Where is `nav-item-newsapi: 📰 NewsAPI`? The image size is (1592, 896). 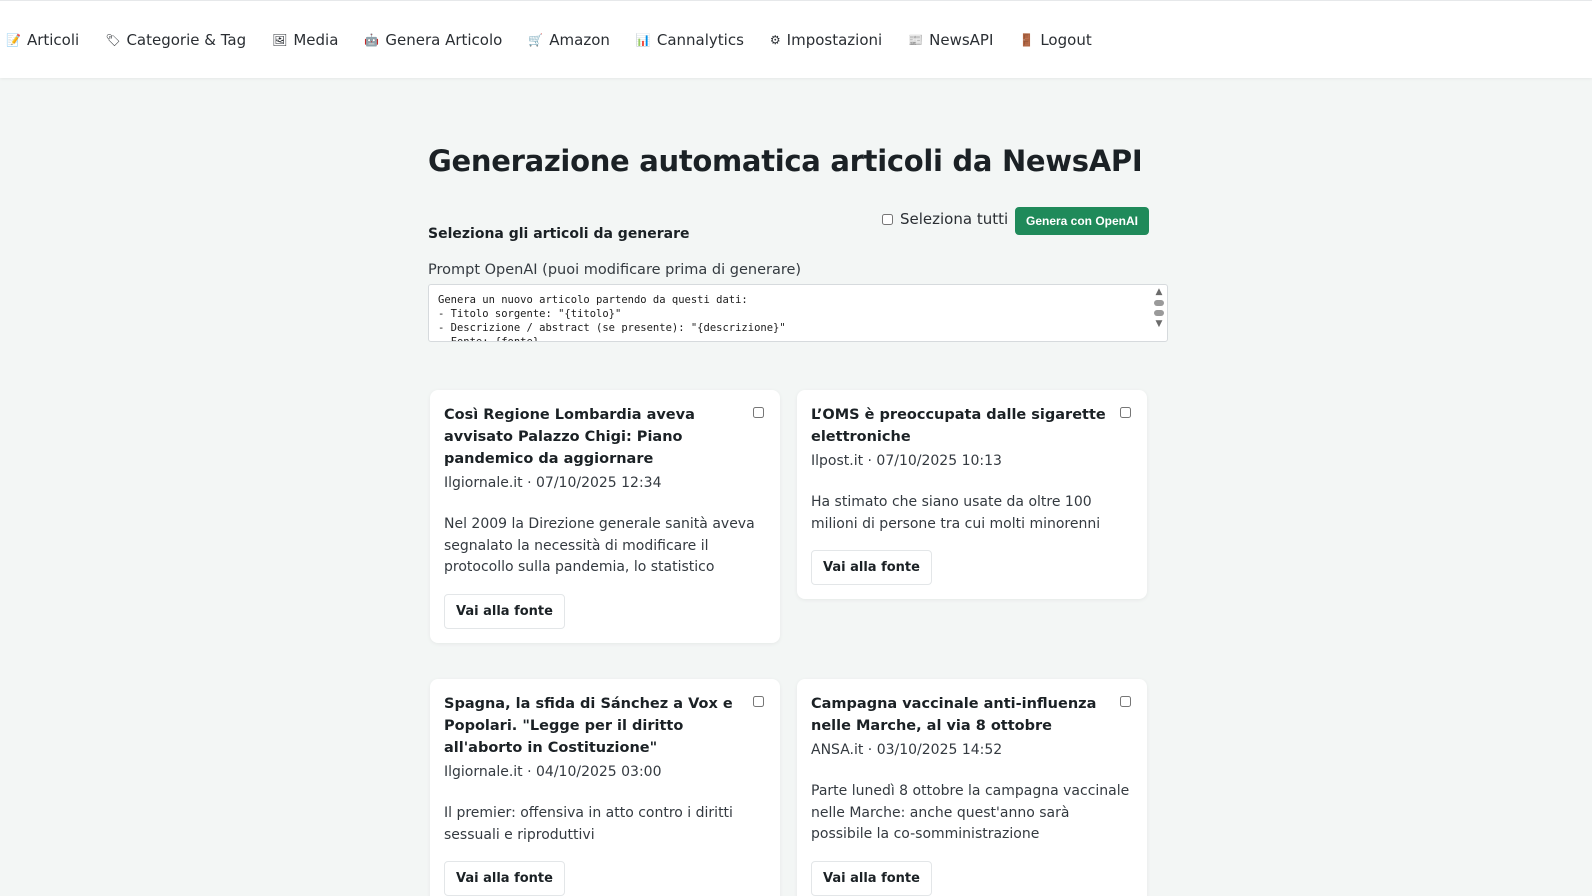 nav-item-newsapi: 📰 NewsAPI is located at coordinates (950, 40).